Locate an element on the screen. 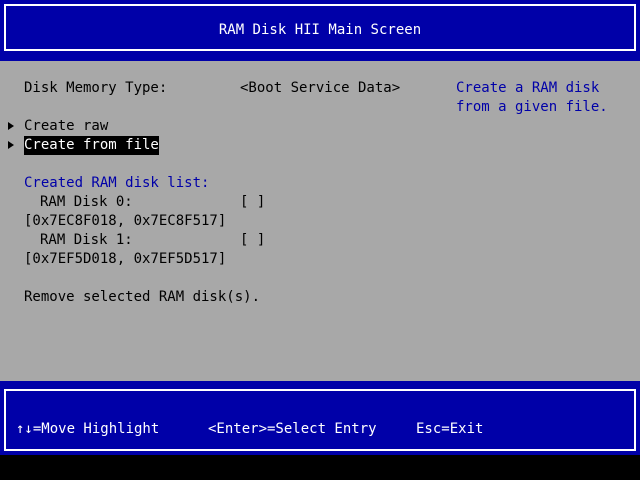 This screenshot has height=480, width=640. ram-disk-1-label: RAM Disk 1: is located at coordinates (86, 240).